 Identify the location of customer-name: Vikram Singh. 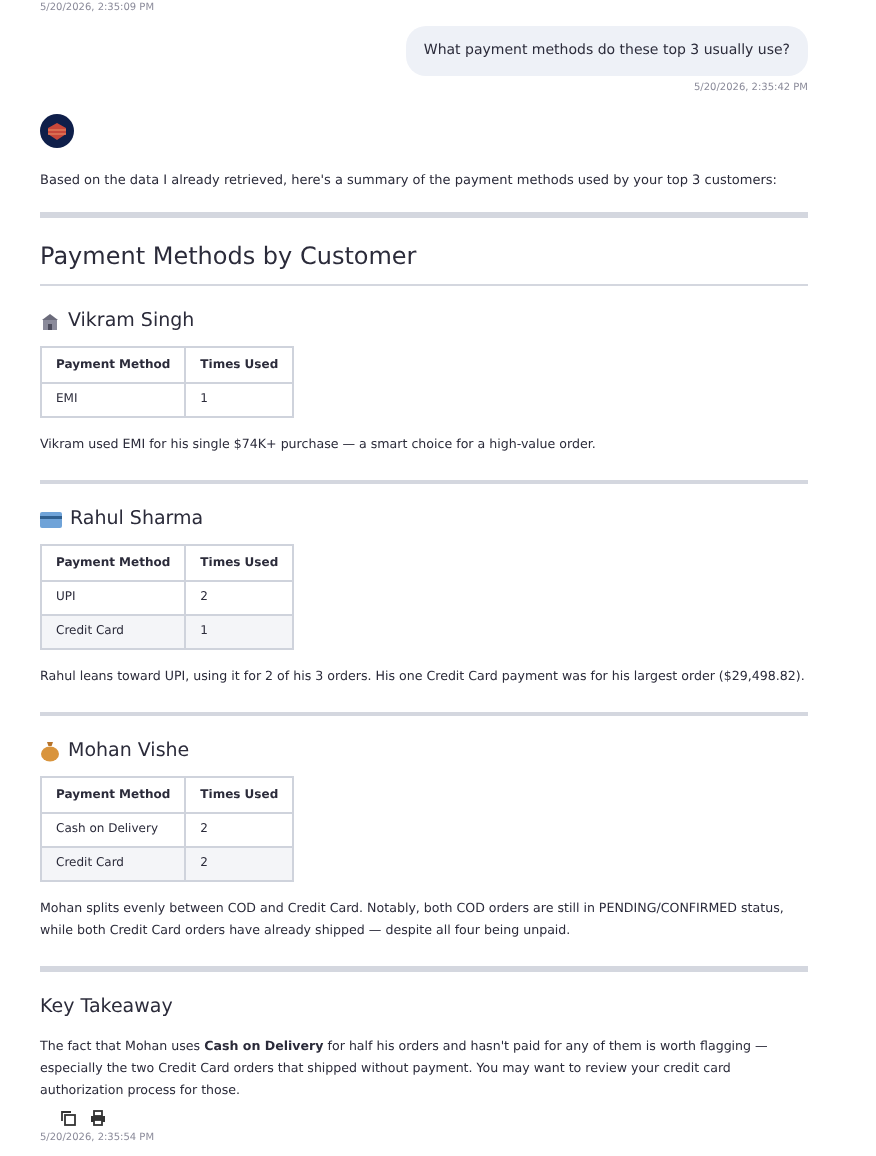
(131, 321).